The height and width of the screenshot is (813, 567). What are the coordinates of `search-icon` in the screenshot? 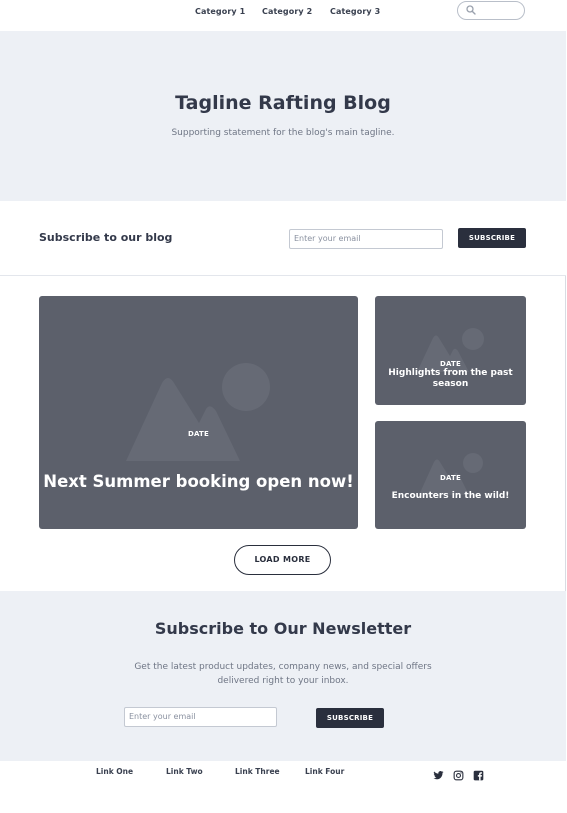 It's located at (471, 10).